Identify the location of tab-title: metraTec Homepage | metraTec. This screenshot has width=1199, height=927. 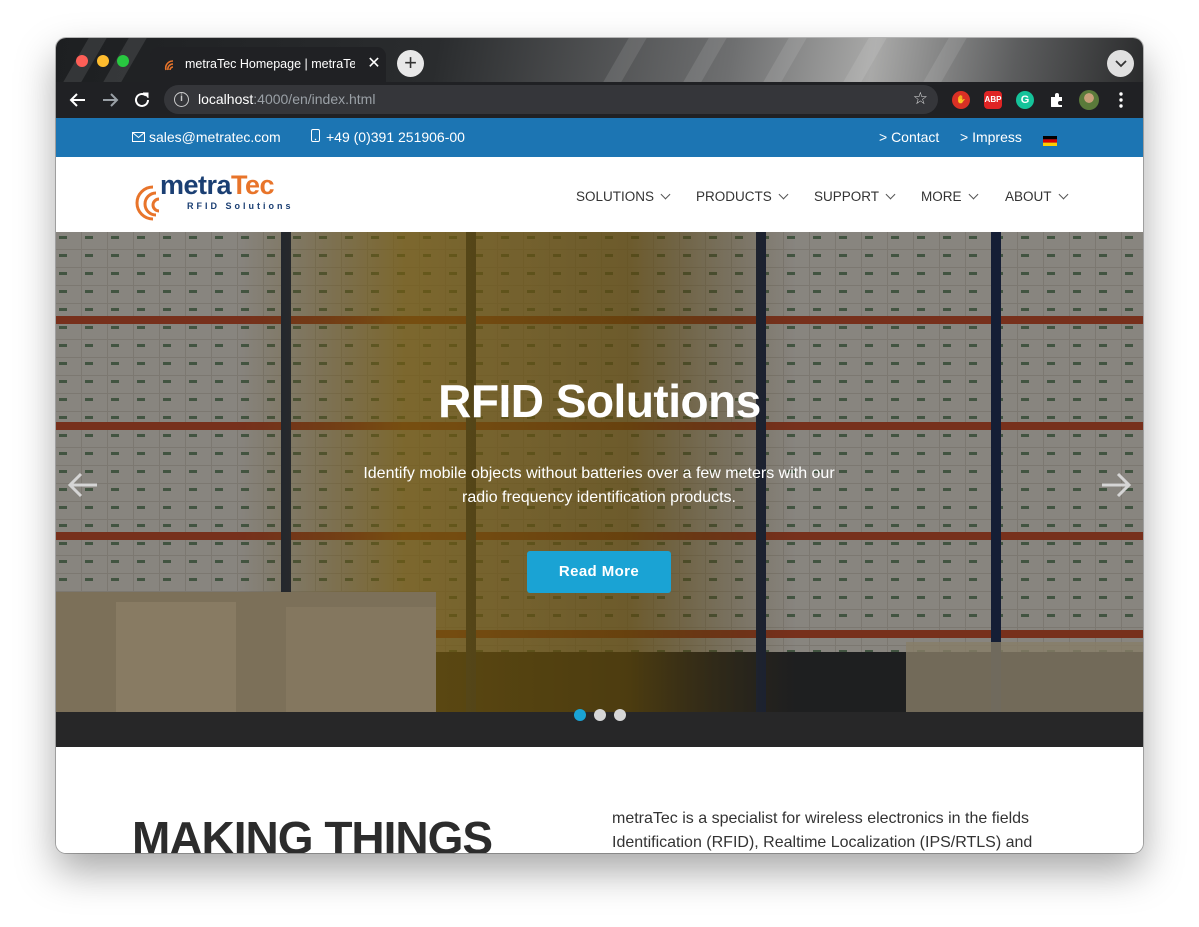
(270, 64).